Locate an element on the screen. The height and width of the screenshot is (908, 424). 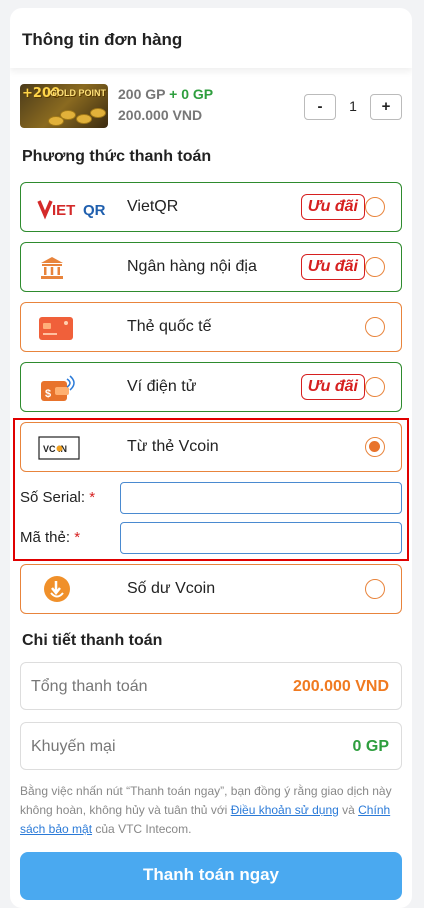
method-label-international-card: Thẻ quốc tế is located at coordinates (169, 326).